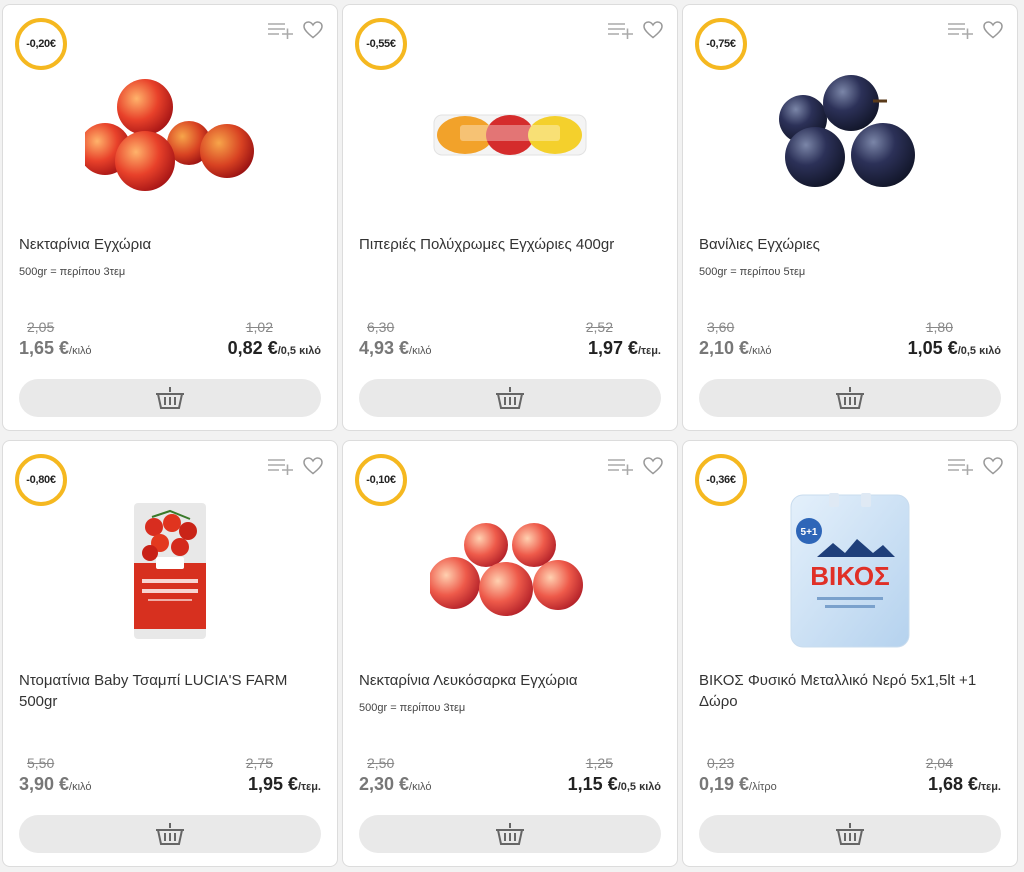 The image size is (1024, 872). What do you see at coordinates (510, 571) in the screenshot?
I see `white-nectarines-image` at bounding box center [510, 571].